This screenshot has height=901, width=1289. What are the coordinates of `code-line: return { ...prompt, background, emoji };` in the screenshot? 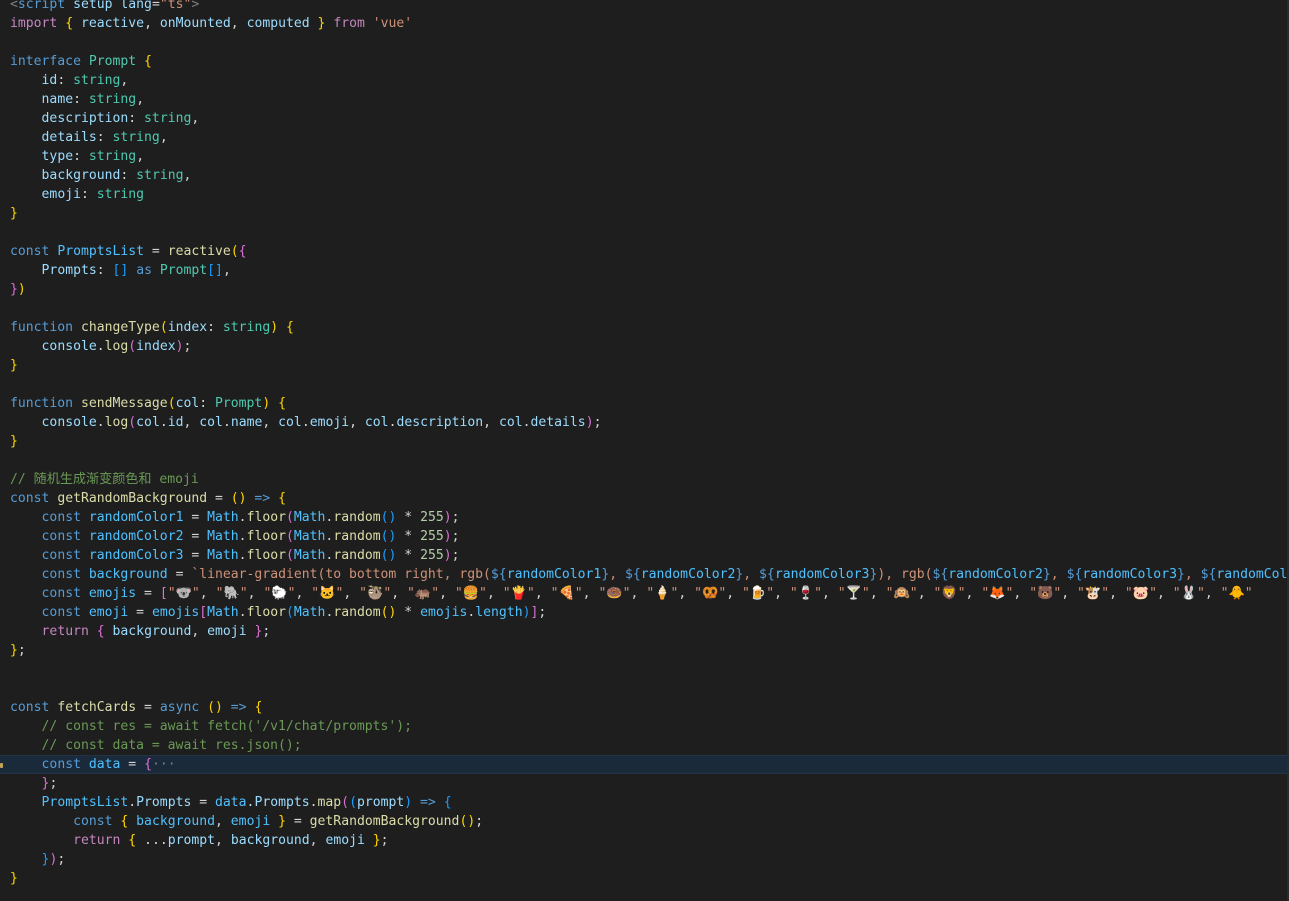 It's located at (644, 840).